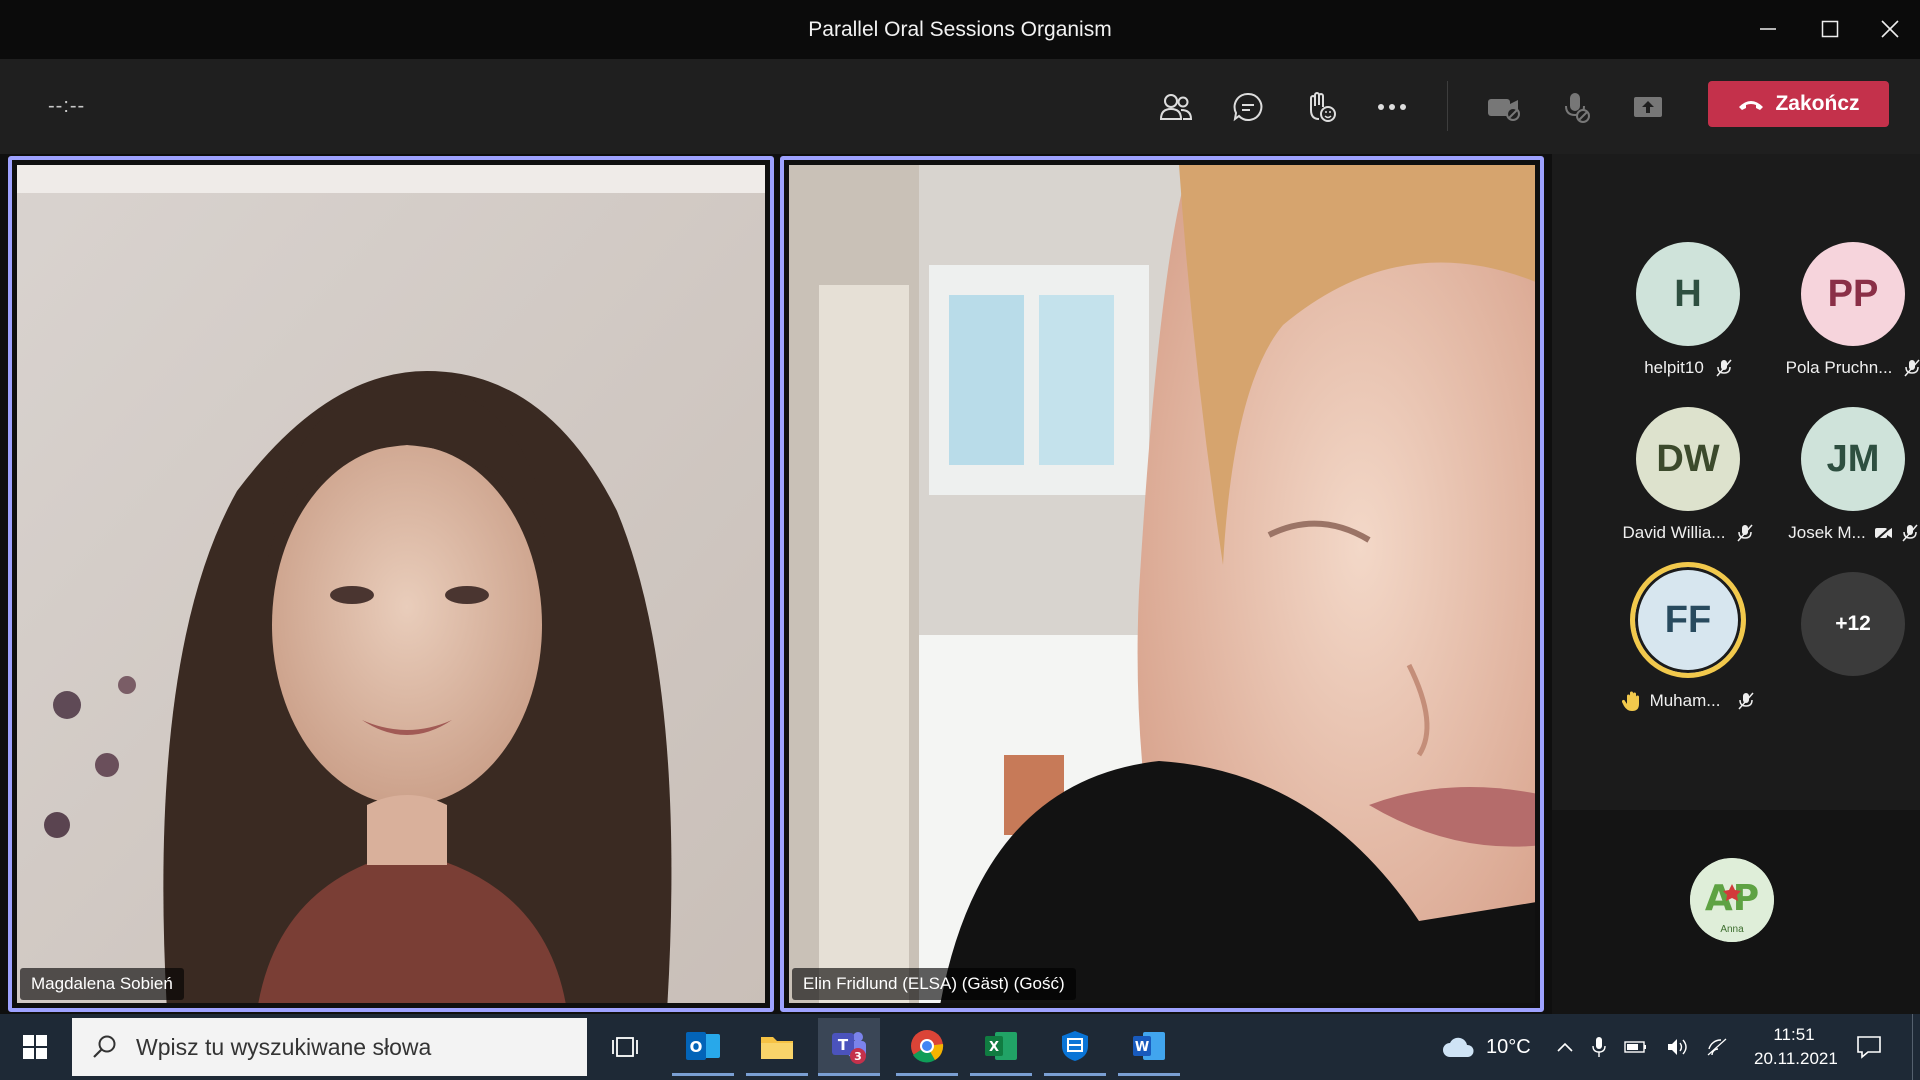  I want to click on file-explorer-app, so click(777, 1047).